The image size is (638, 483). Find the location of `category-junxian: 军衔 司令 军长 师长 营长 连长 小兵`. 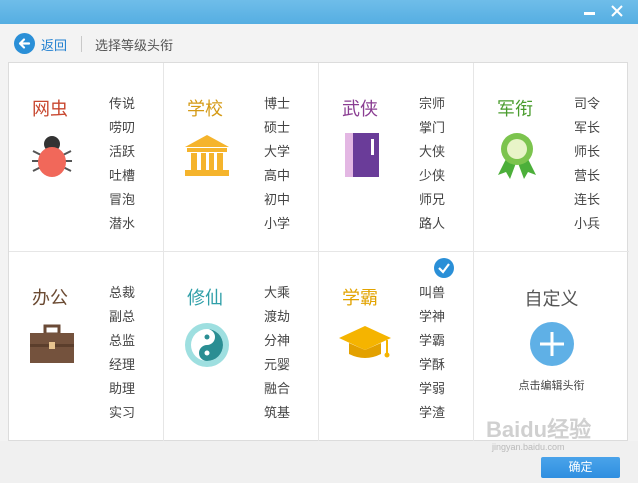

category-junxian: 军衔 司令 军长 师长 营长 连长 小兵 is located at coordinates (551, 157).